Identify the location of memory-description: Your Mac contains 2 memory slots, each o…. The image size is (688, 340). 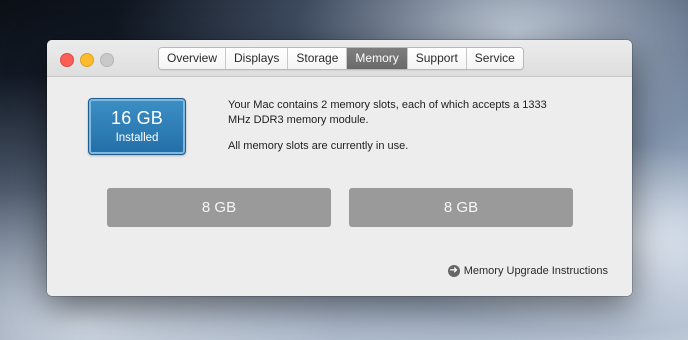
(387, 112).